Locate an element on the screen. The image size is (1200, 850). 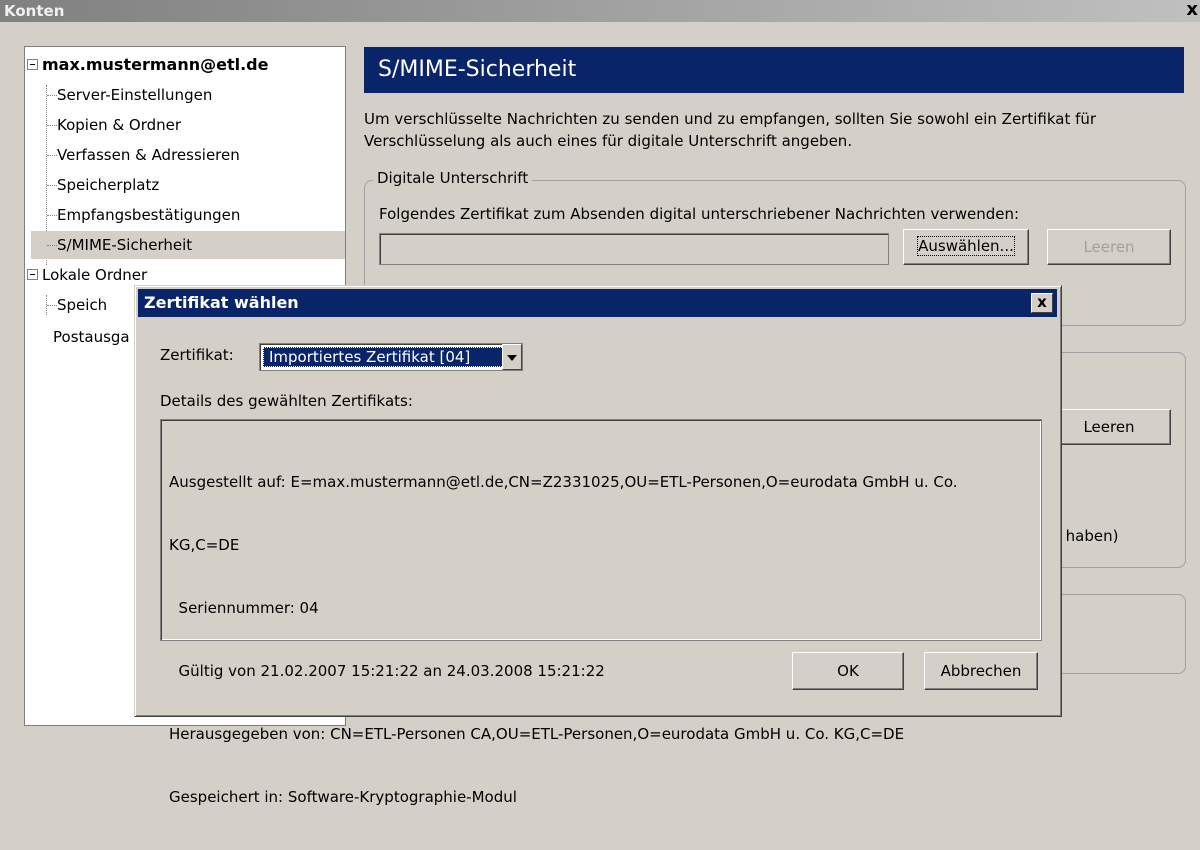
tree-account-label: max.mustermann@etl.de is located at coordinates (155, 64).